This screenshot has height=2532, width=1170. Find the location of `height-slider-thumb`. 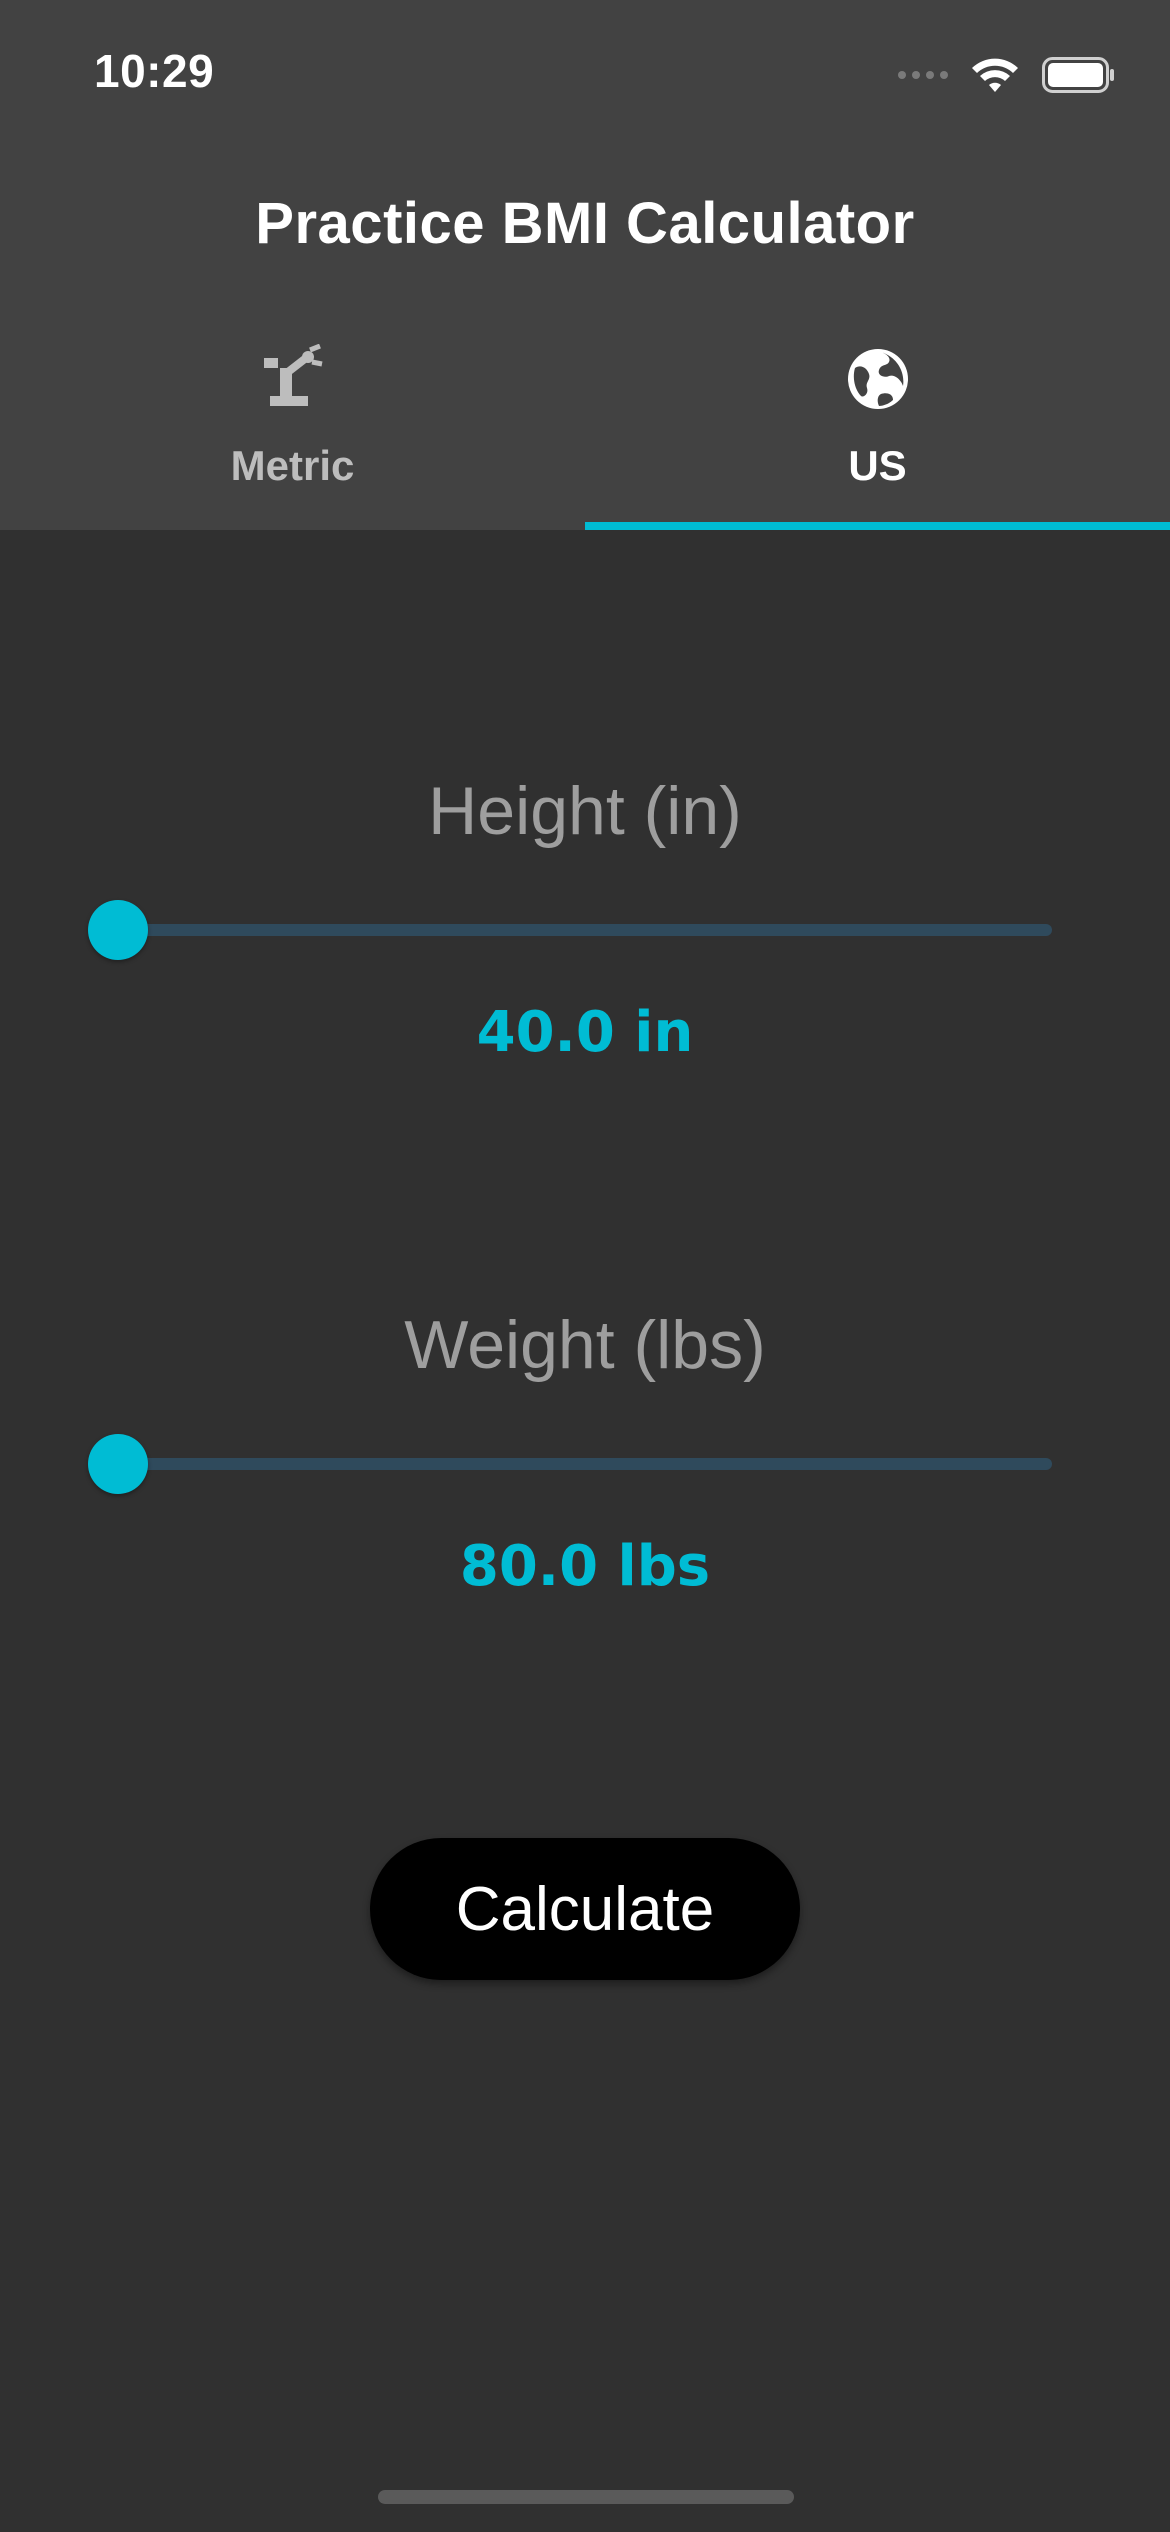

height-slider-thumb is located at coordinates (118, 930).